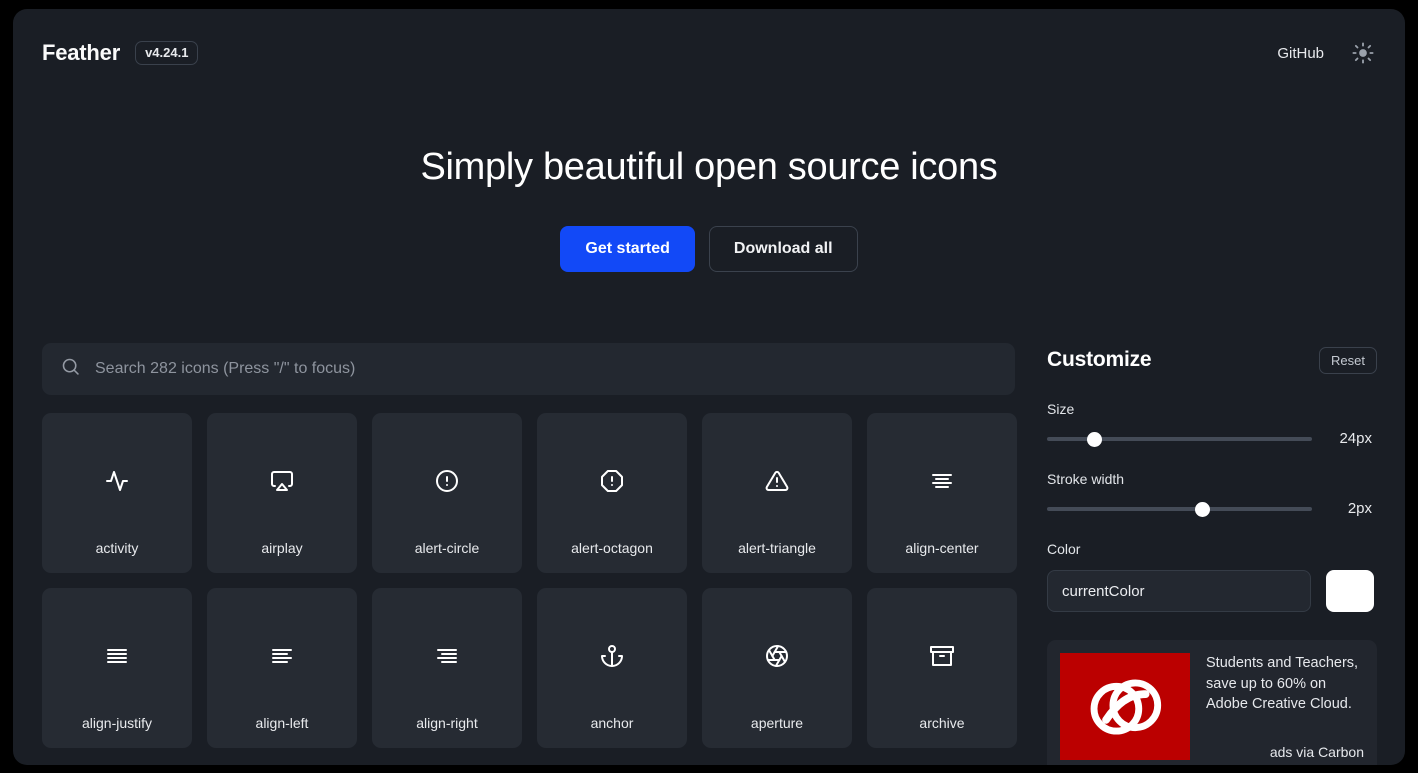 Image resolution: width=1418 pixels, height=773 pixels. Describe the element at coordinates (117, 656) in the screenshot. I see `align-justify-icon` at that location.